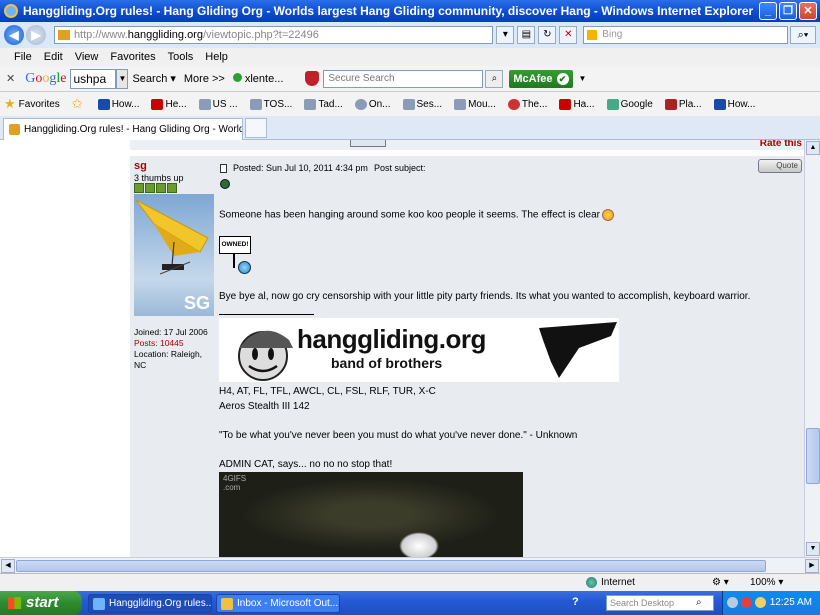  I want to click on protected-mode-icon: ⚙ ▾, so click(720, 582).